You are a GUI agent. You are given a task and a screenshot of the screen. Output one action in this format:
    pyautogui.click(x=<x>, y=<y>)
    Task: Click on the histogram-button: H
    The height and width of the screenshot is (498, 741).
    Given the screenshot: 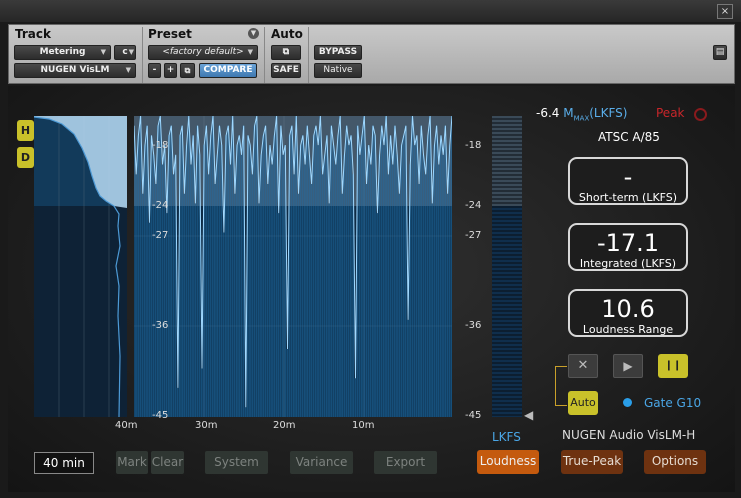 What is the action you would take?
    pyautogui.click(x=25, y=130)
    